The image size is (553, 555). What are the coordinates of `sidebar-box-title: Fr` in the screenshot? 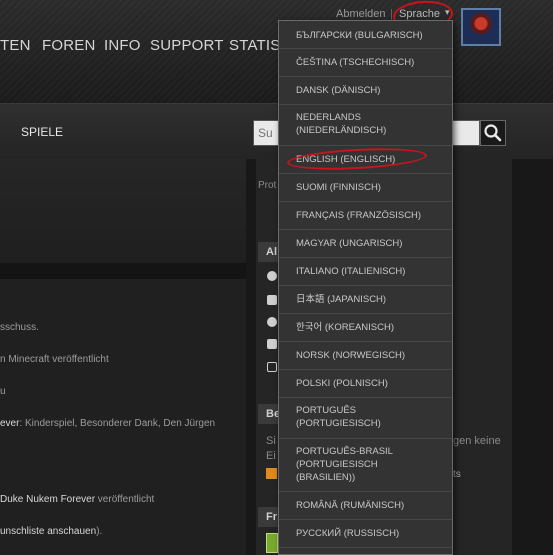 It's located at (271, 517).